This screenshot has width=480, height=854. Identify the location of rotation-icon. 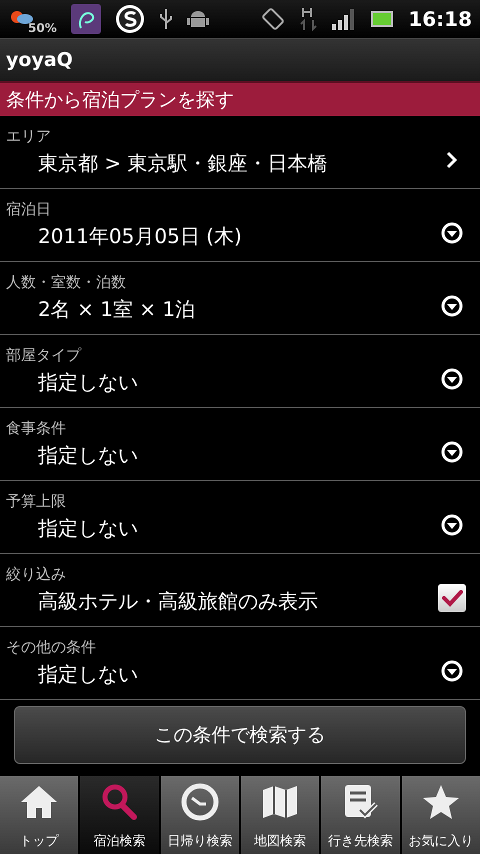
(273, 19).